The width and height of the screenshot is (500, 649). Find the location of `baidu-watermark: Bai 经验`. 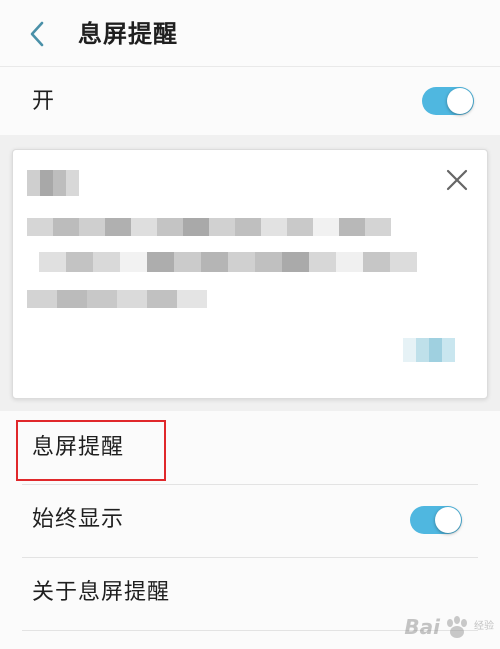

baidu-watermark: Bai 经验 is located at coordinates (449, 627).